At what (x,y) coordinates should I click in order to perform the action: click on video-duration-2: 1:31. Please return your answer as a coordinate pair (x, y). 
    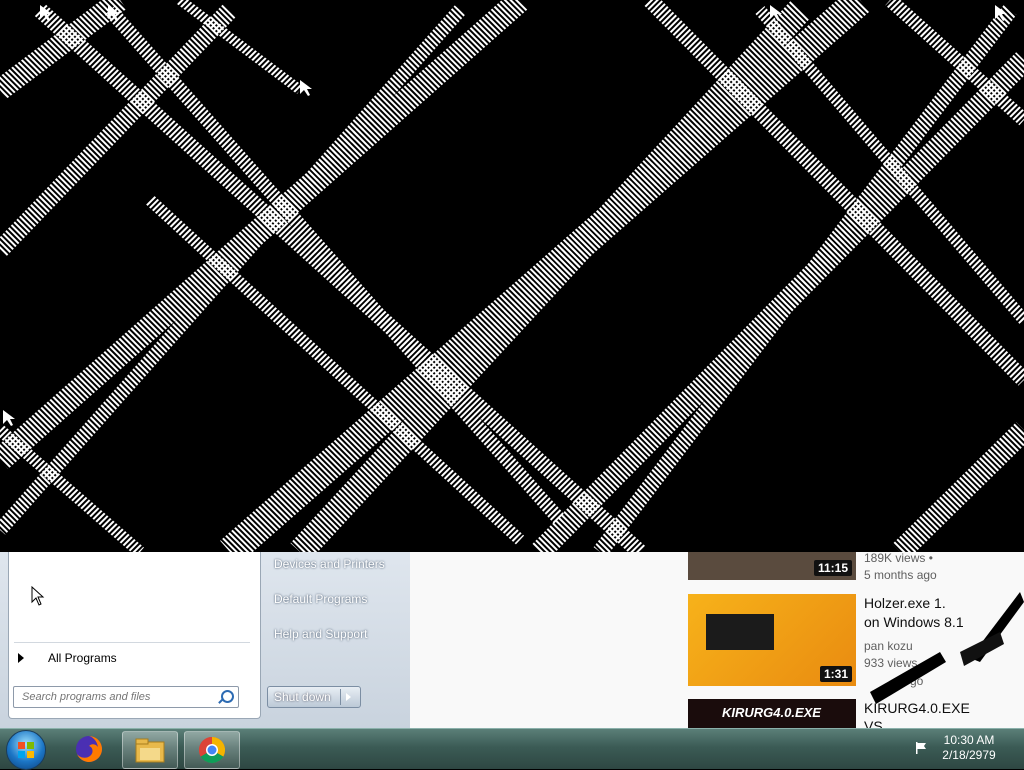
    Looking at the image, I should click on (835, 674).